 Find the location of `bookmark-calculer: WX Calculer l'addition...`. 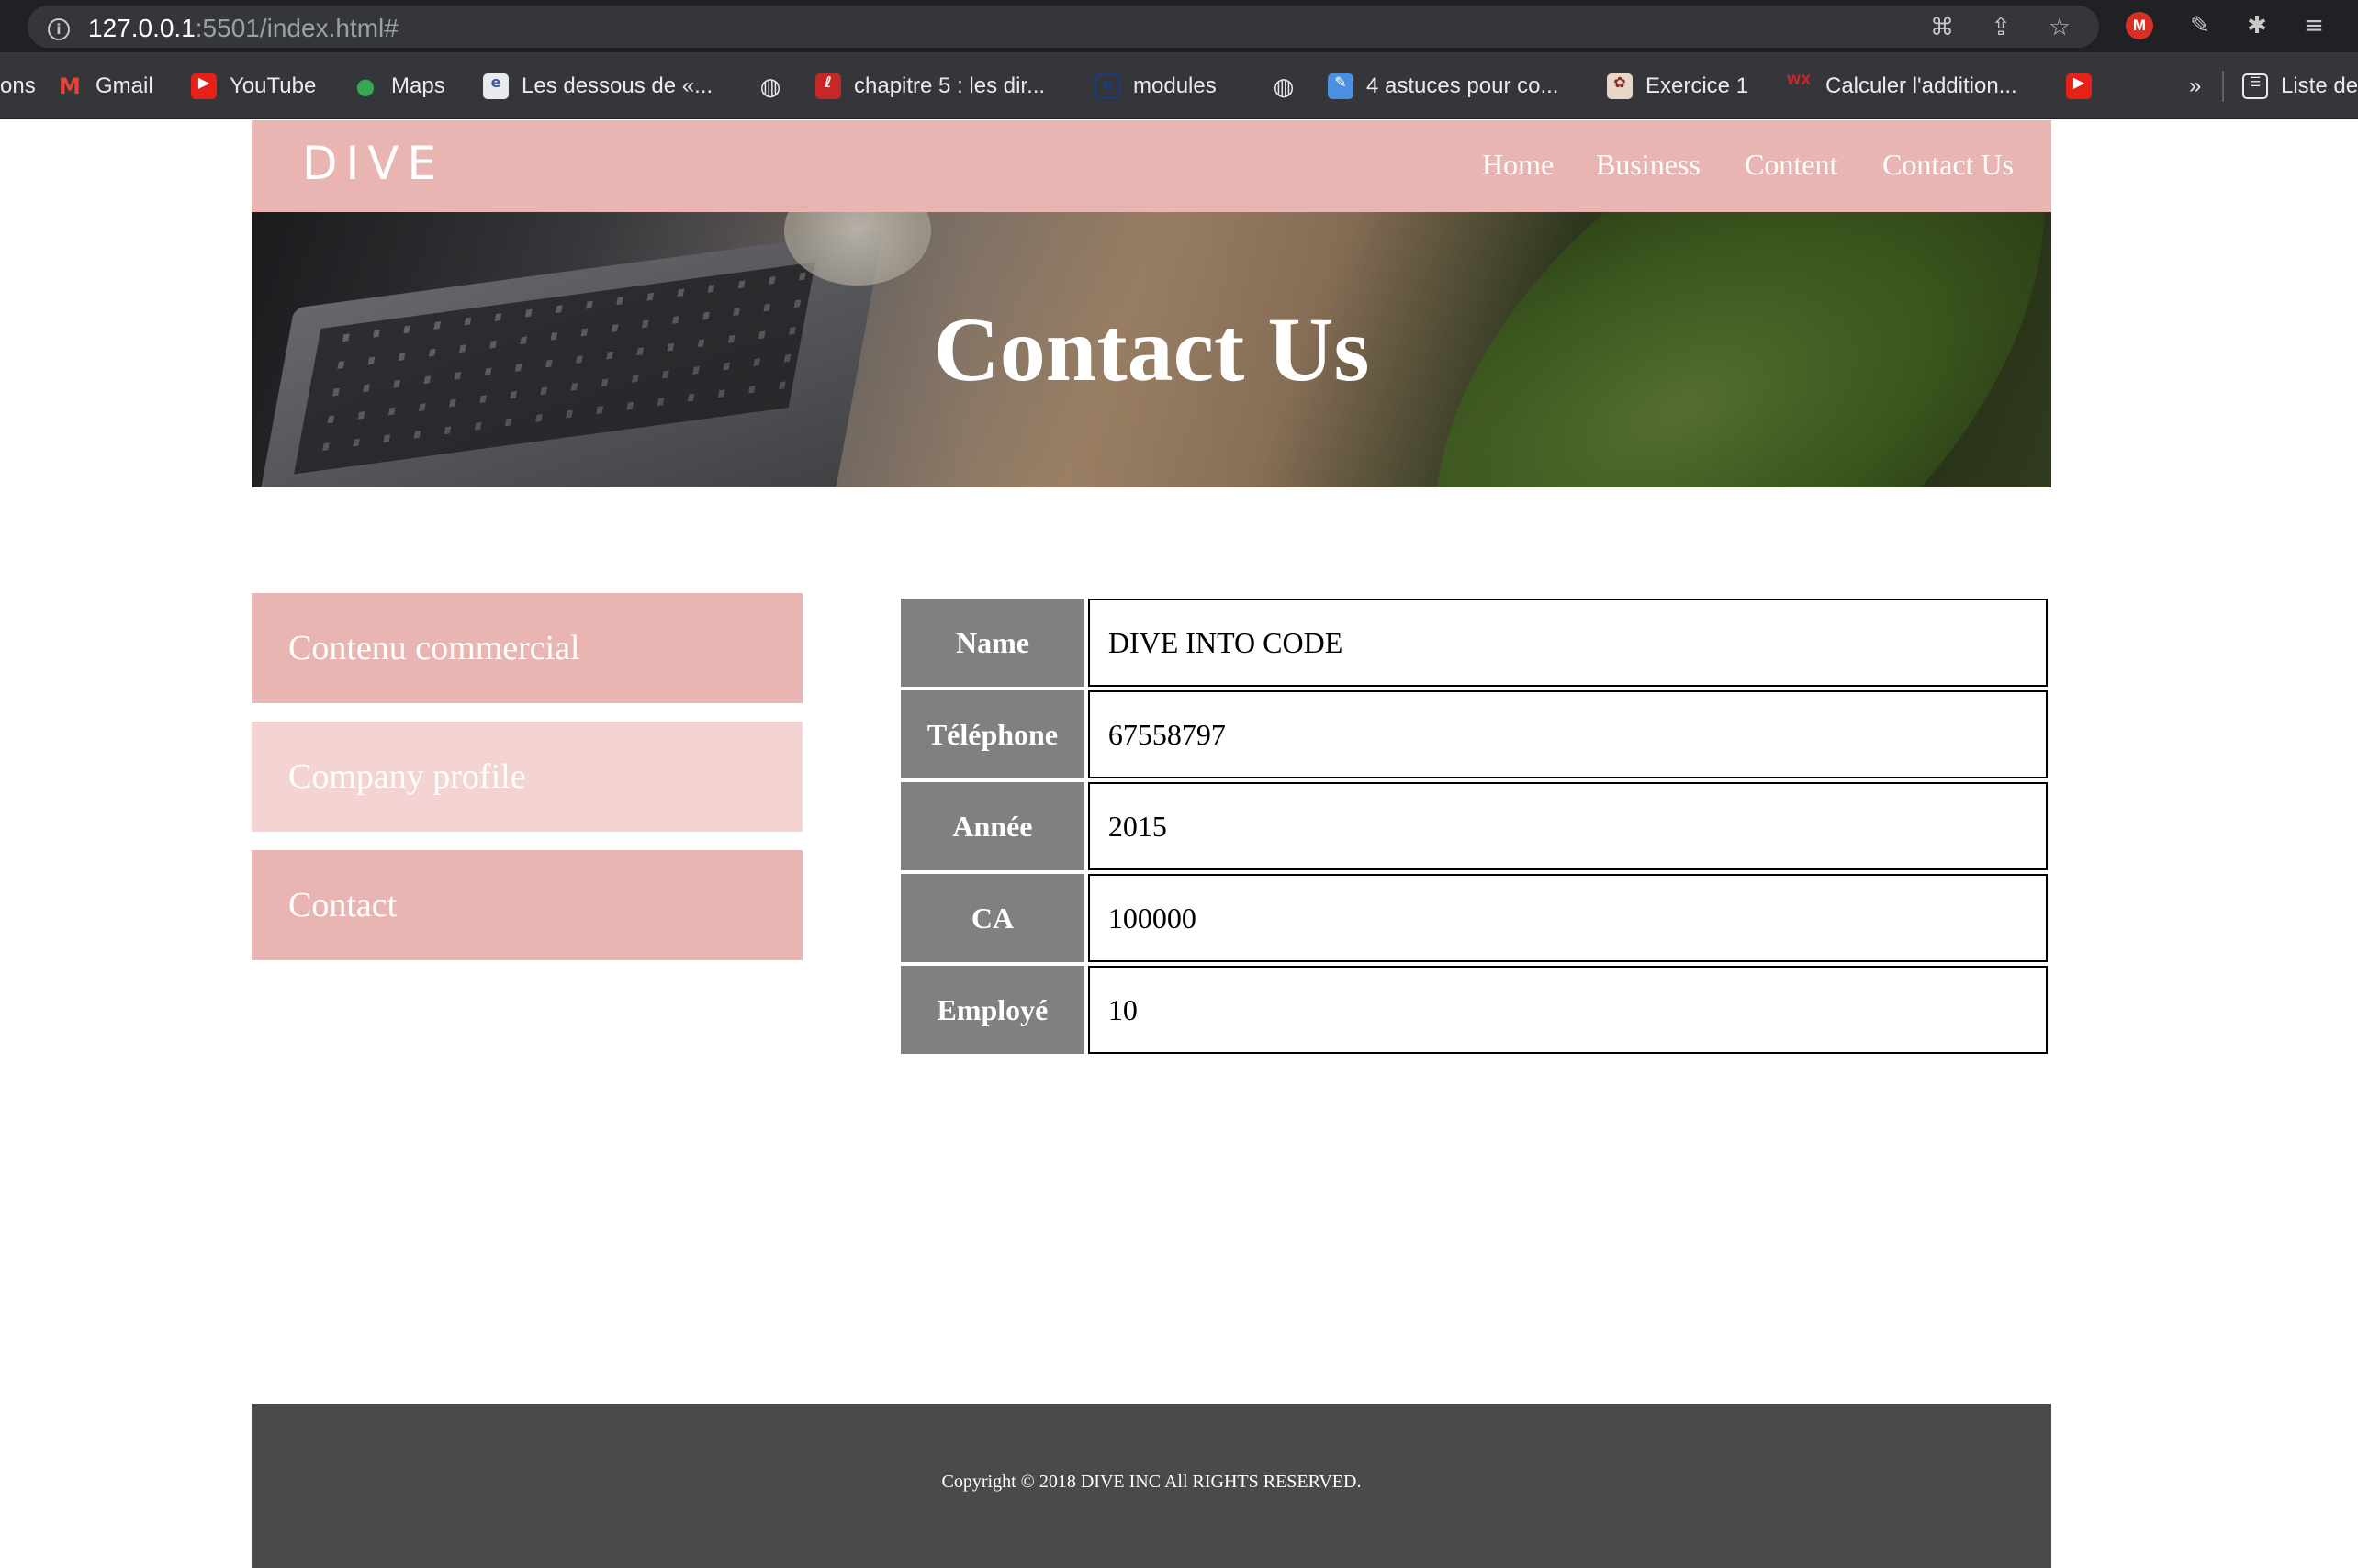

bookmark-calculer: WX Calculer l'addition... is located at coordinates (1901, 85).